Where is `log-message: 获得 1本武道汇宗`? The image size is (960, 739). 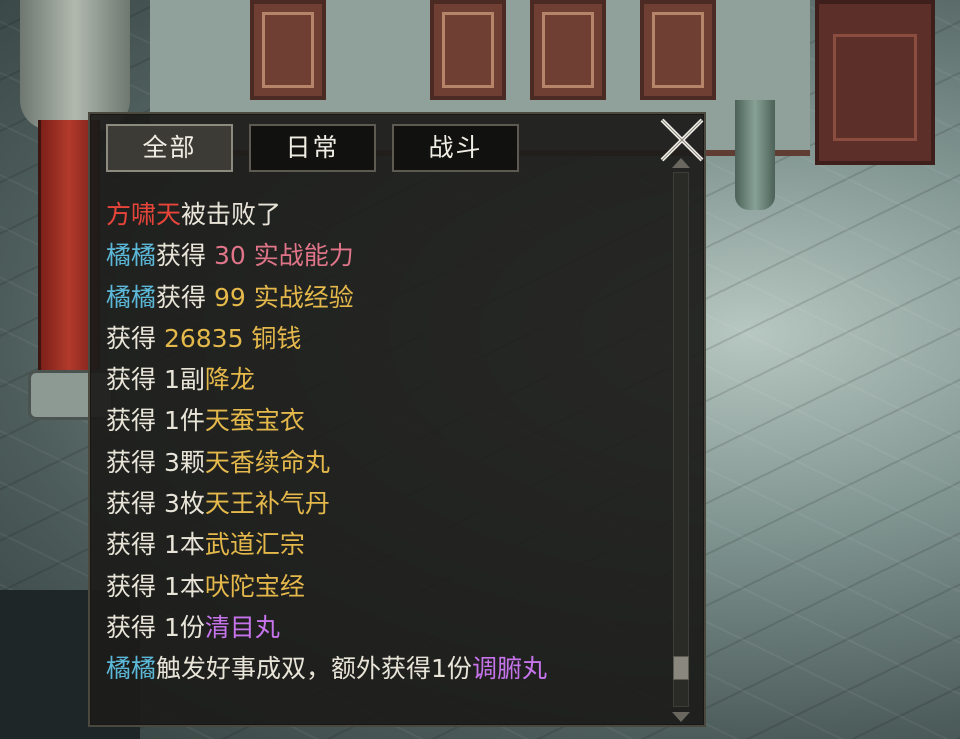
log-message: 获得 1本武道汇宗 is located at coordinates (386, 544).